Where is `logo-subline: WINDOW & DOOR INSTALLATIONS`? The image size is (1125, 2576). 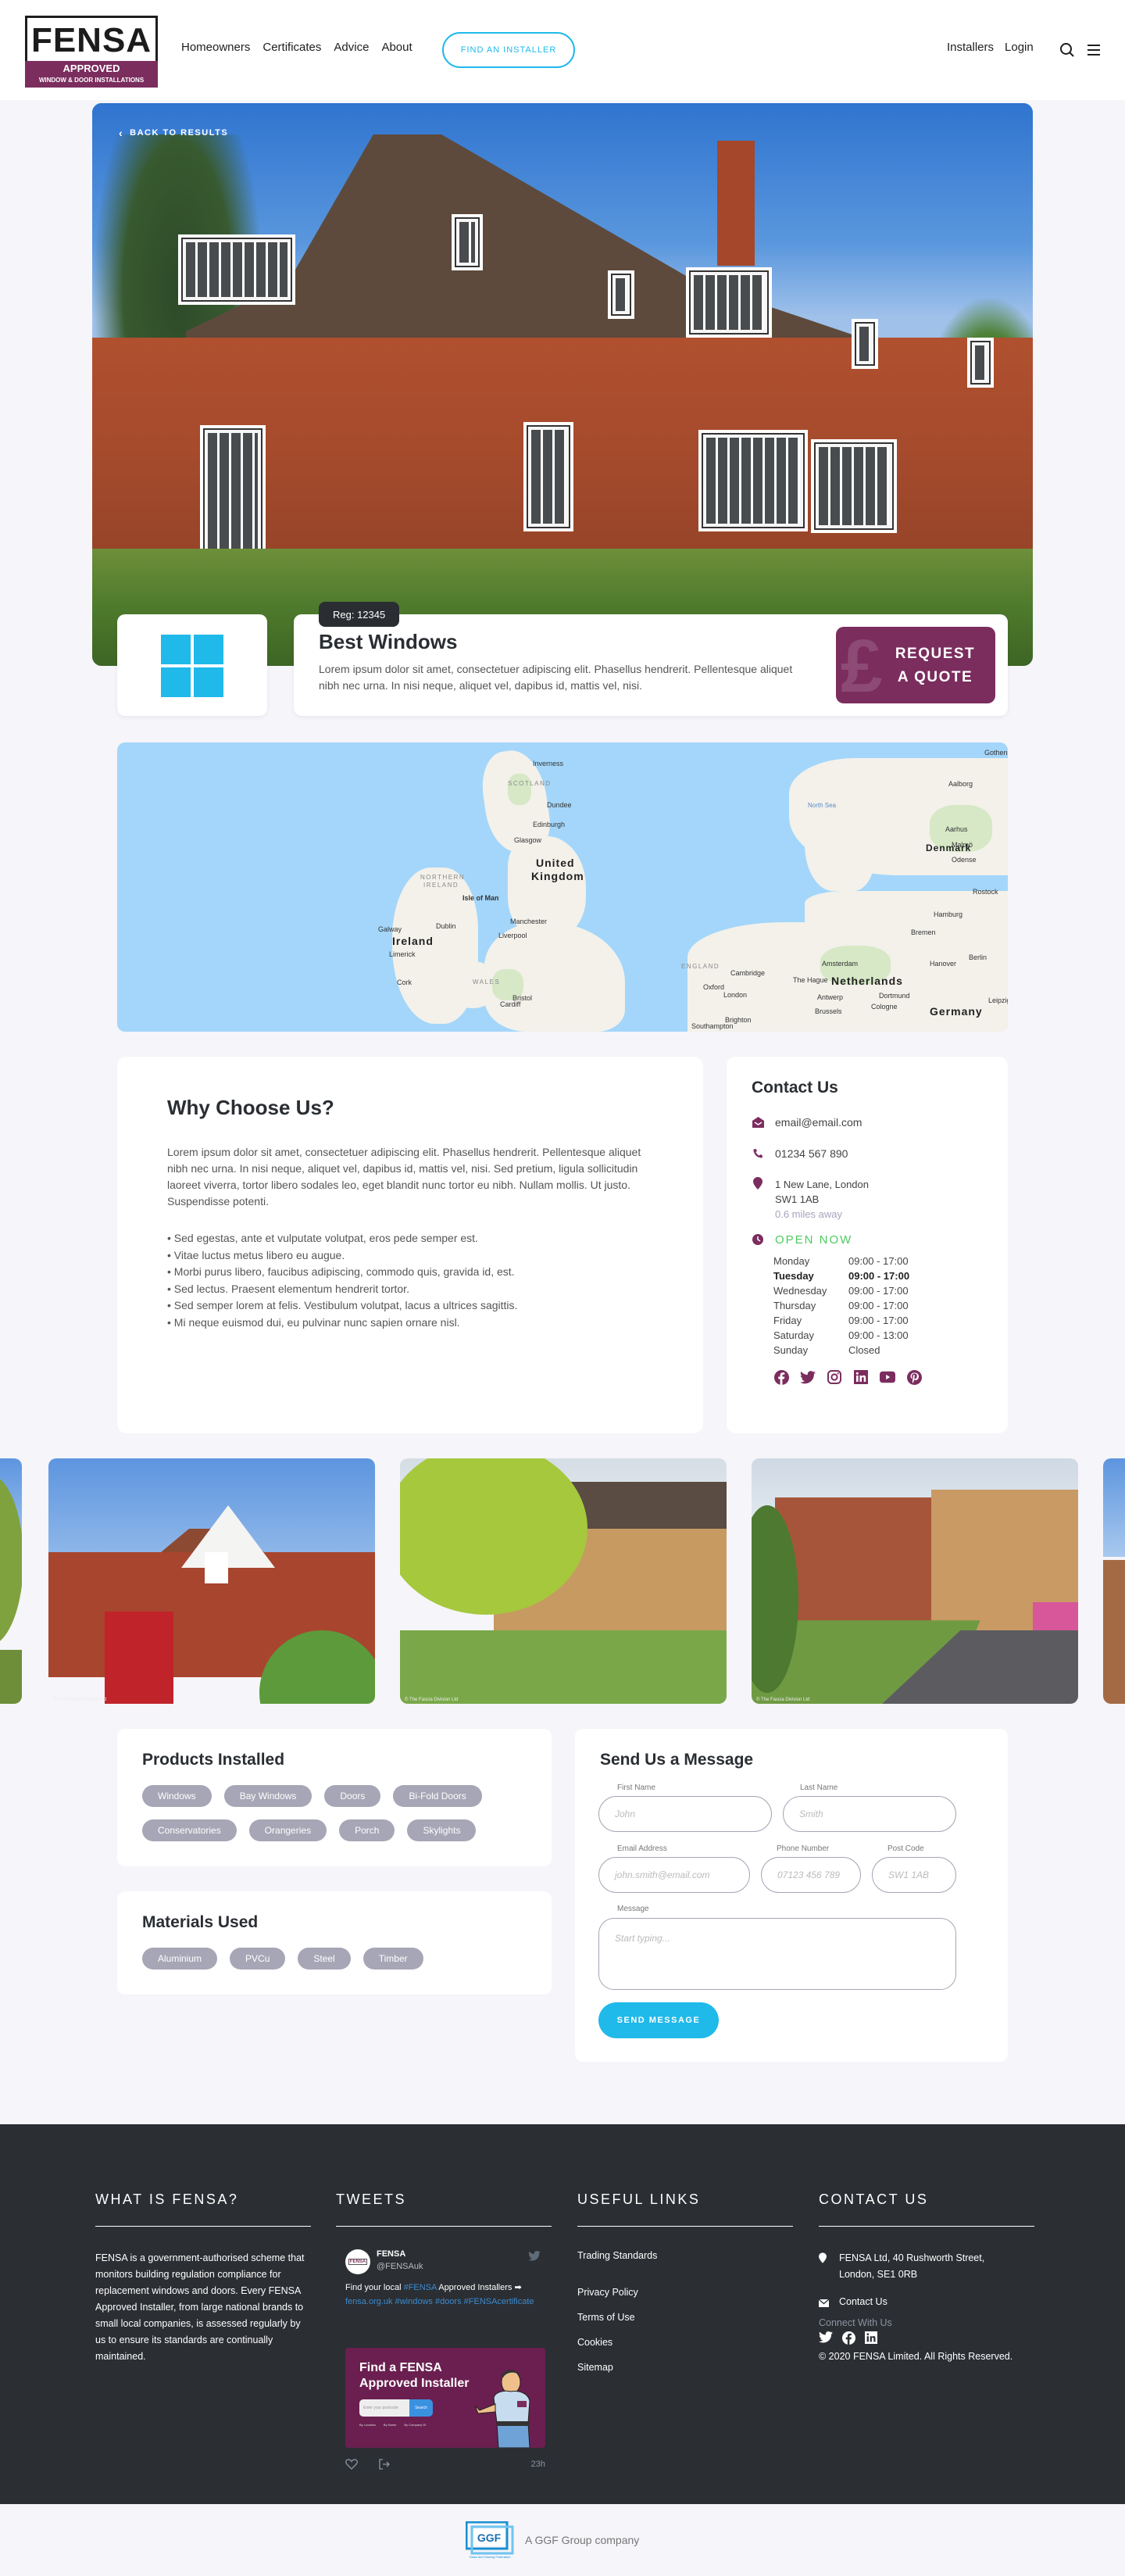
logo-subline: WINDOW & DOOR INSTALLATIONS is located at coordinates (91, 80).